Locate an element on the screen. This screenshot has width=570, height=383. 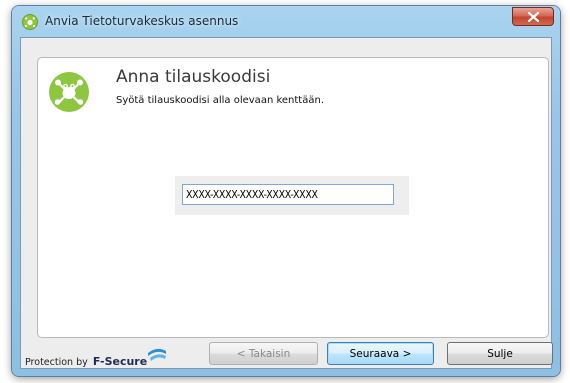
close-button: Sulje is located at coordinates (500, 353).